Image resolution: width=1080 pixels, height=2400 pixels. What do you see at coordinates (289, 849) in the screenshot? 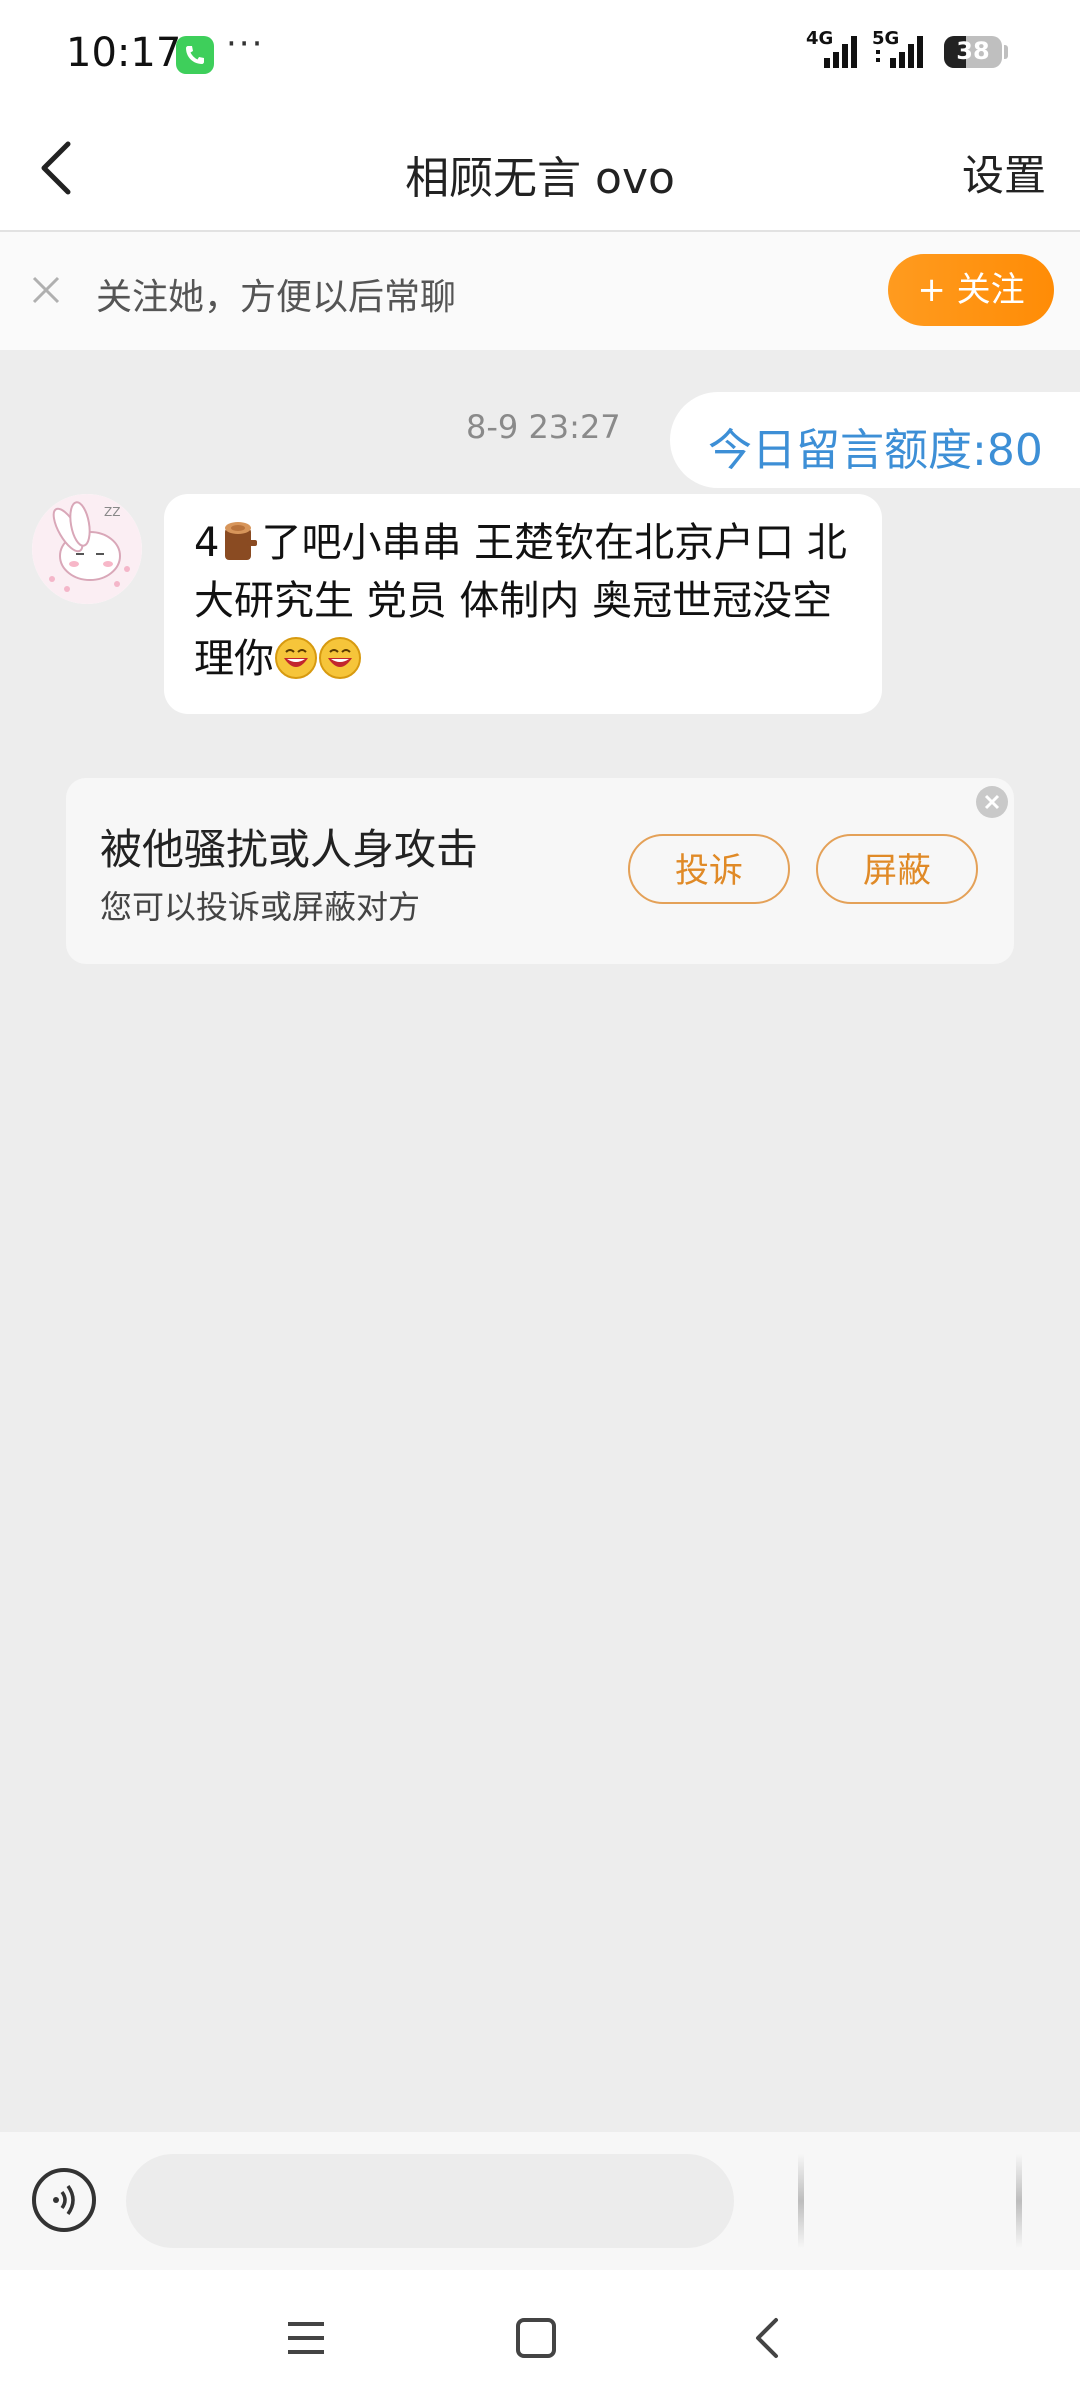
I see `report-card-title: 被他骚扰或人身攻击` at bounding box center [289, 849].